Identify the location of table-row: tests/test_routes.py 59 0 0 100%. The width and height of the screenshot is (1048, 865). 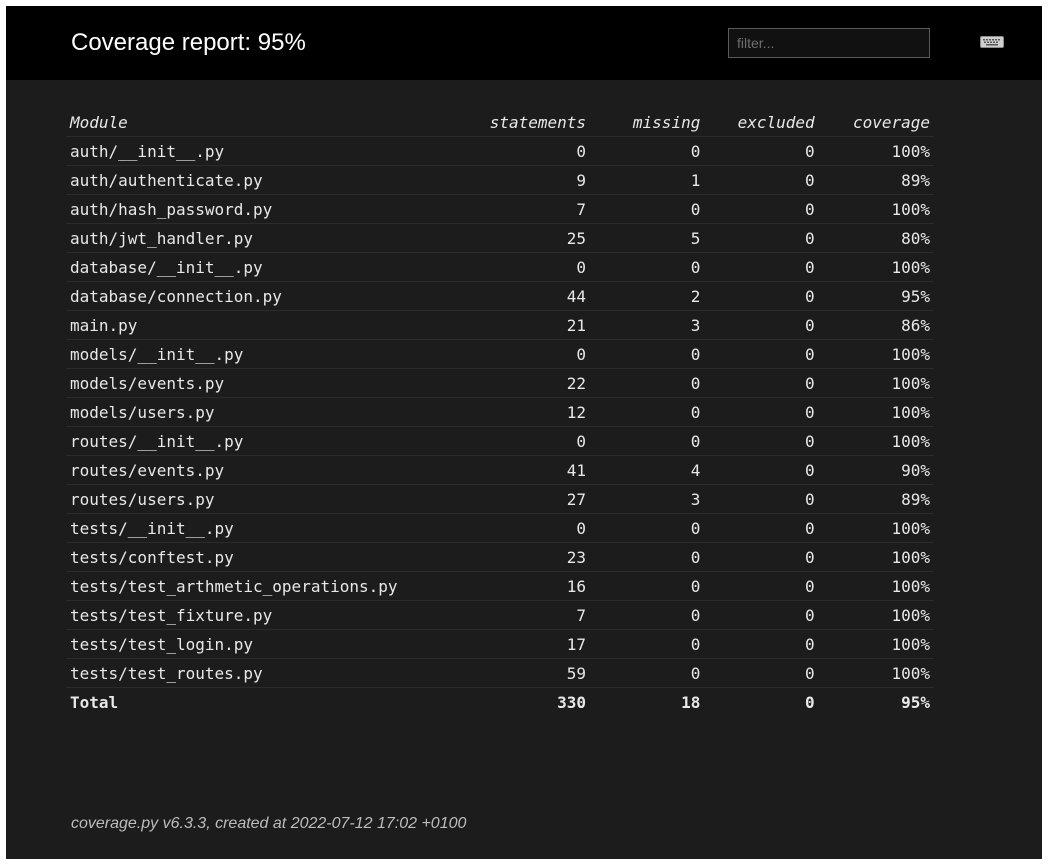
(500, 673).